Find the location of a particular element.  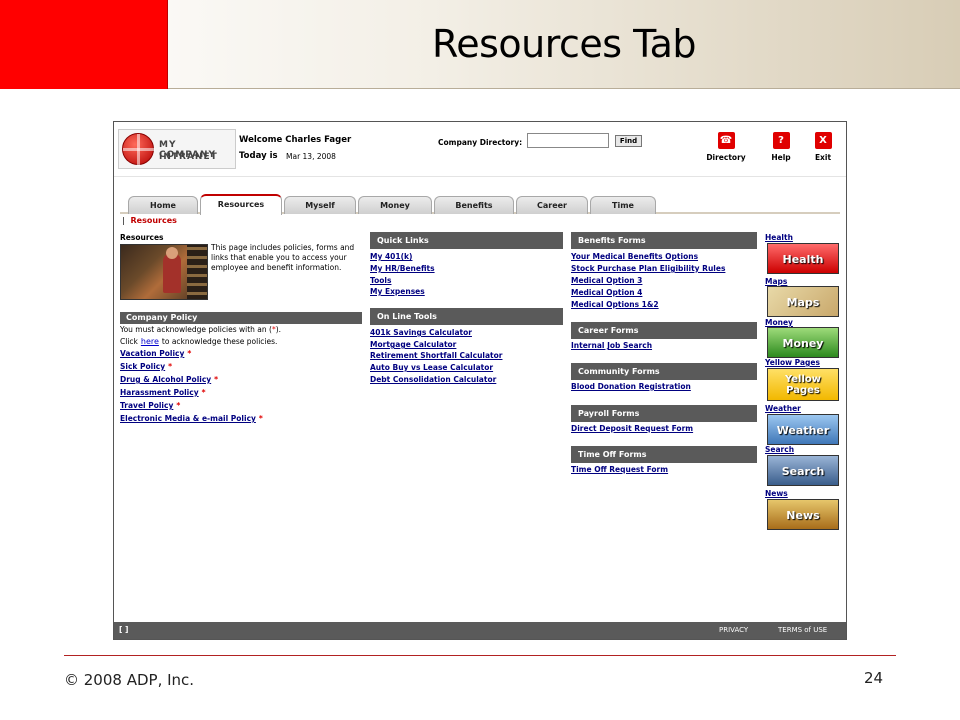

tab-myself: Myself is located at coordinates (320, 205).